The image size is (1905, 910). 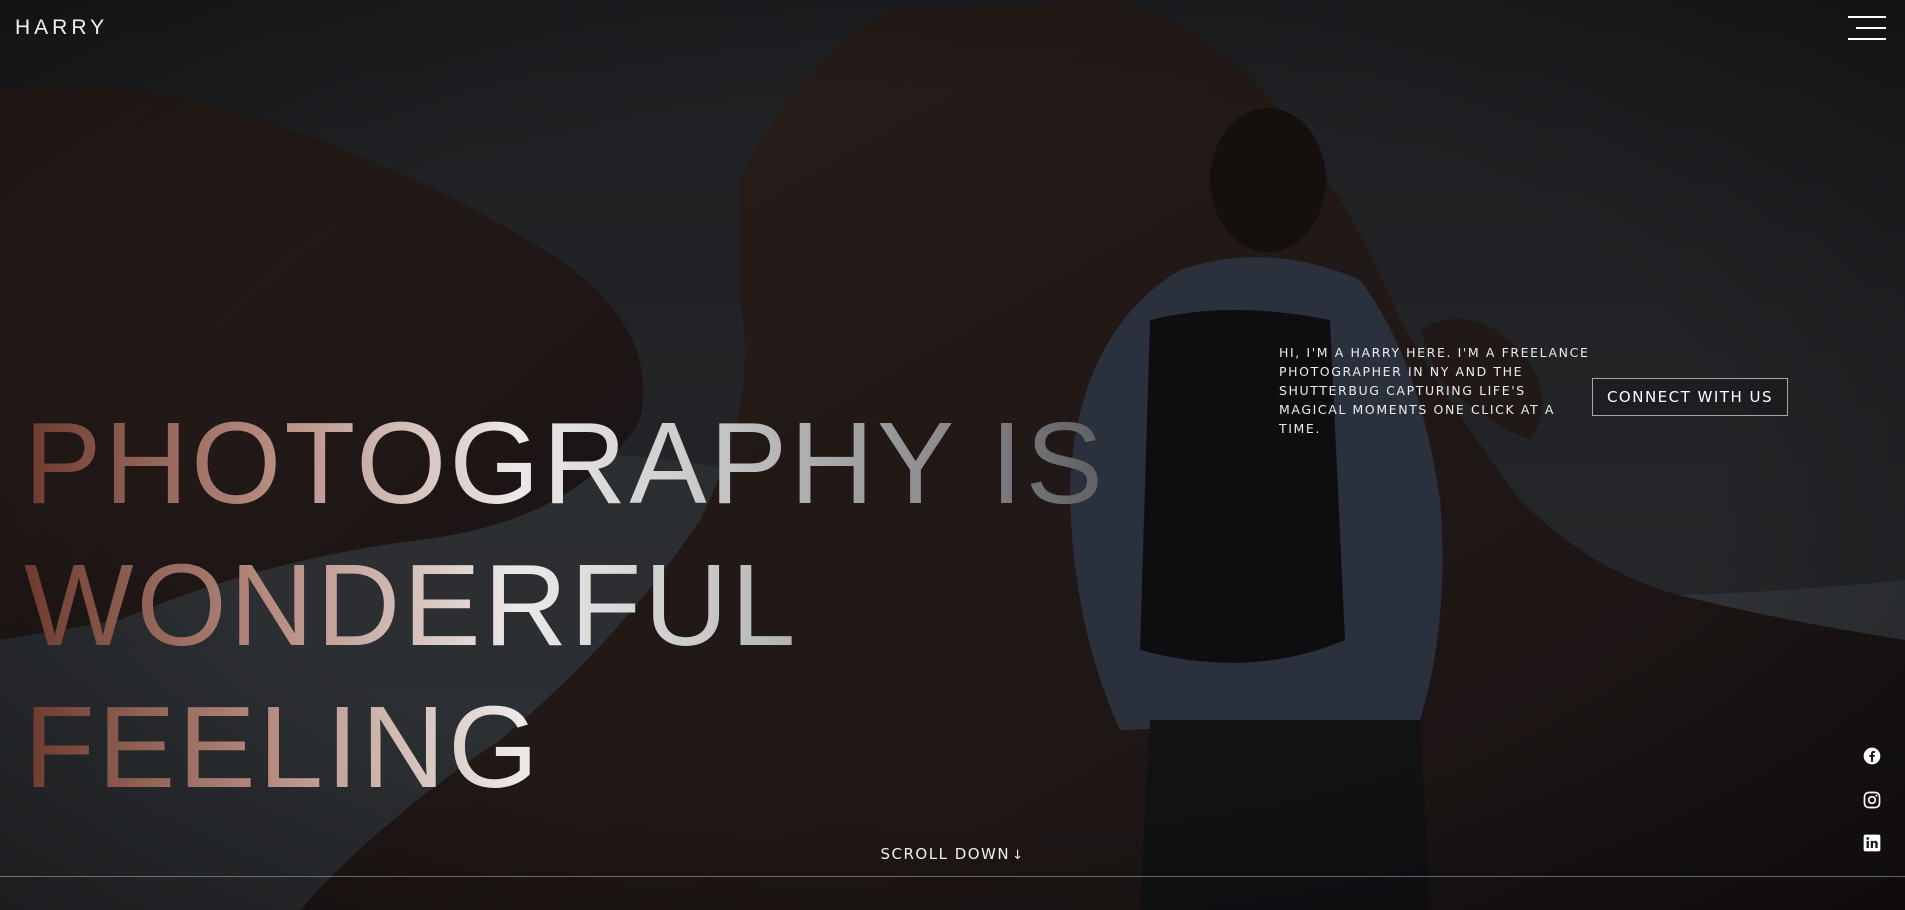 I want to click on headline-line-1: PHOTOGRAPHY IS, so click(x=574, y=463).